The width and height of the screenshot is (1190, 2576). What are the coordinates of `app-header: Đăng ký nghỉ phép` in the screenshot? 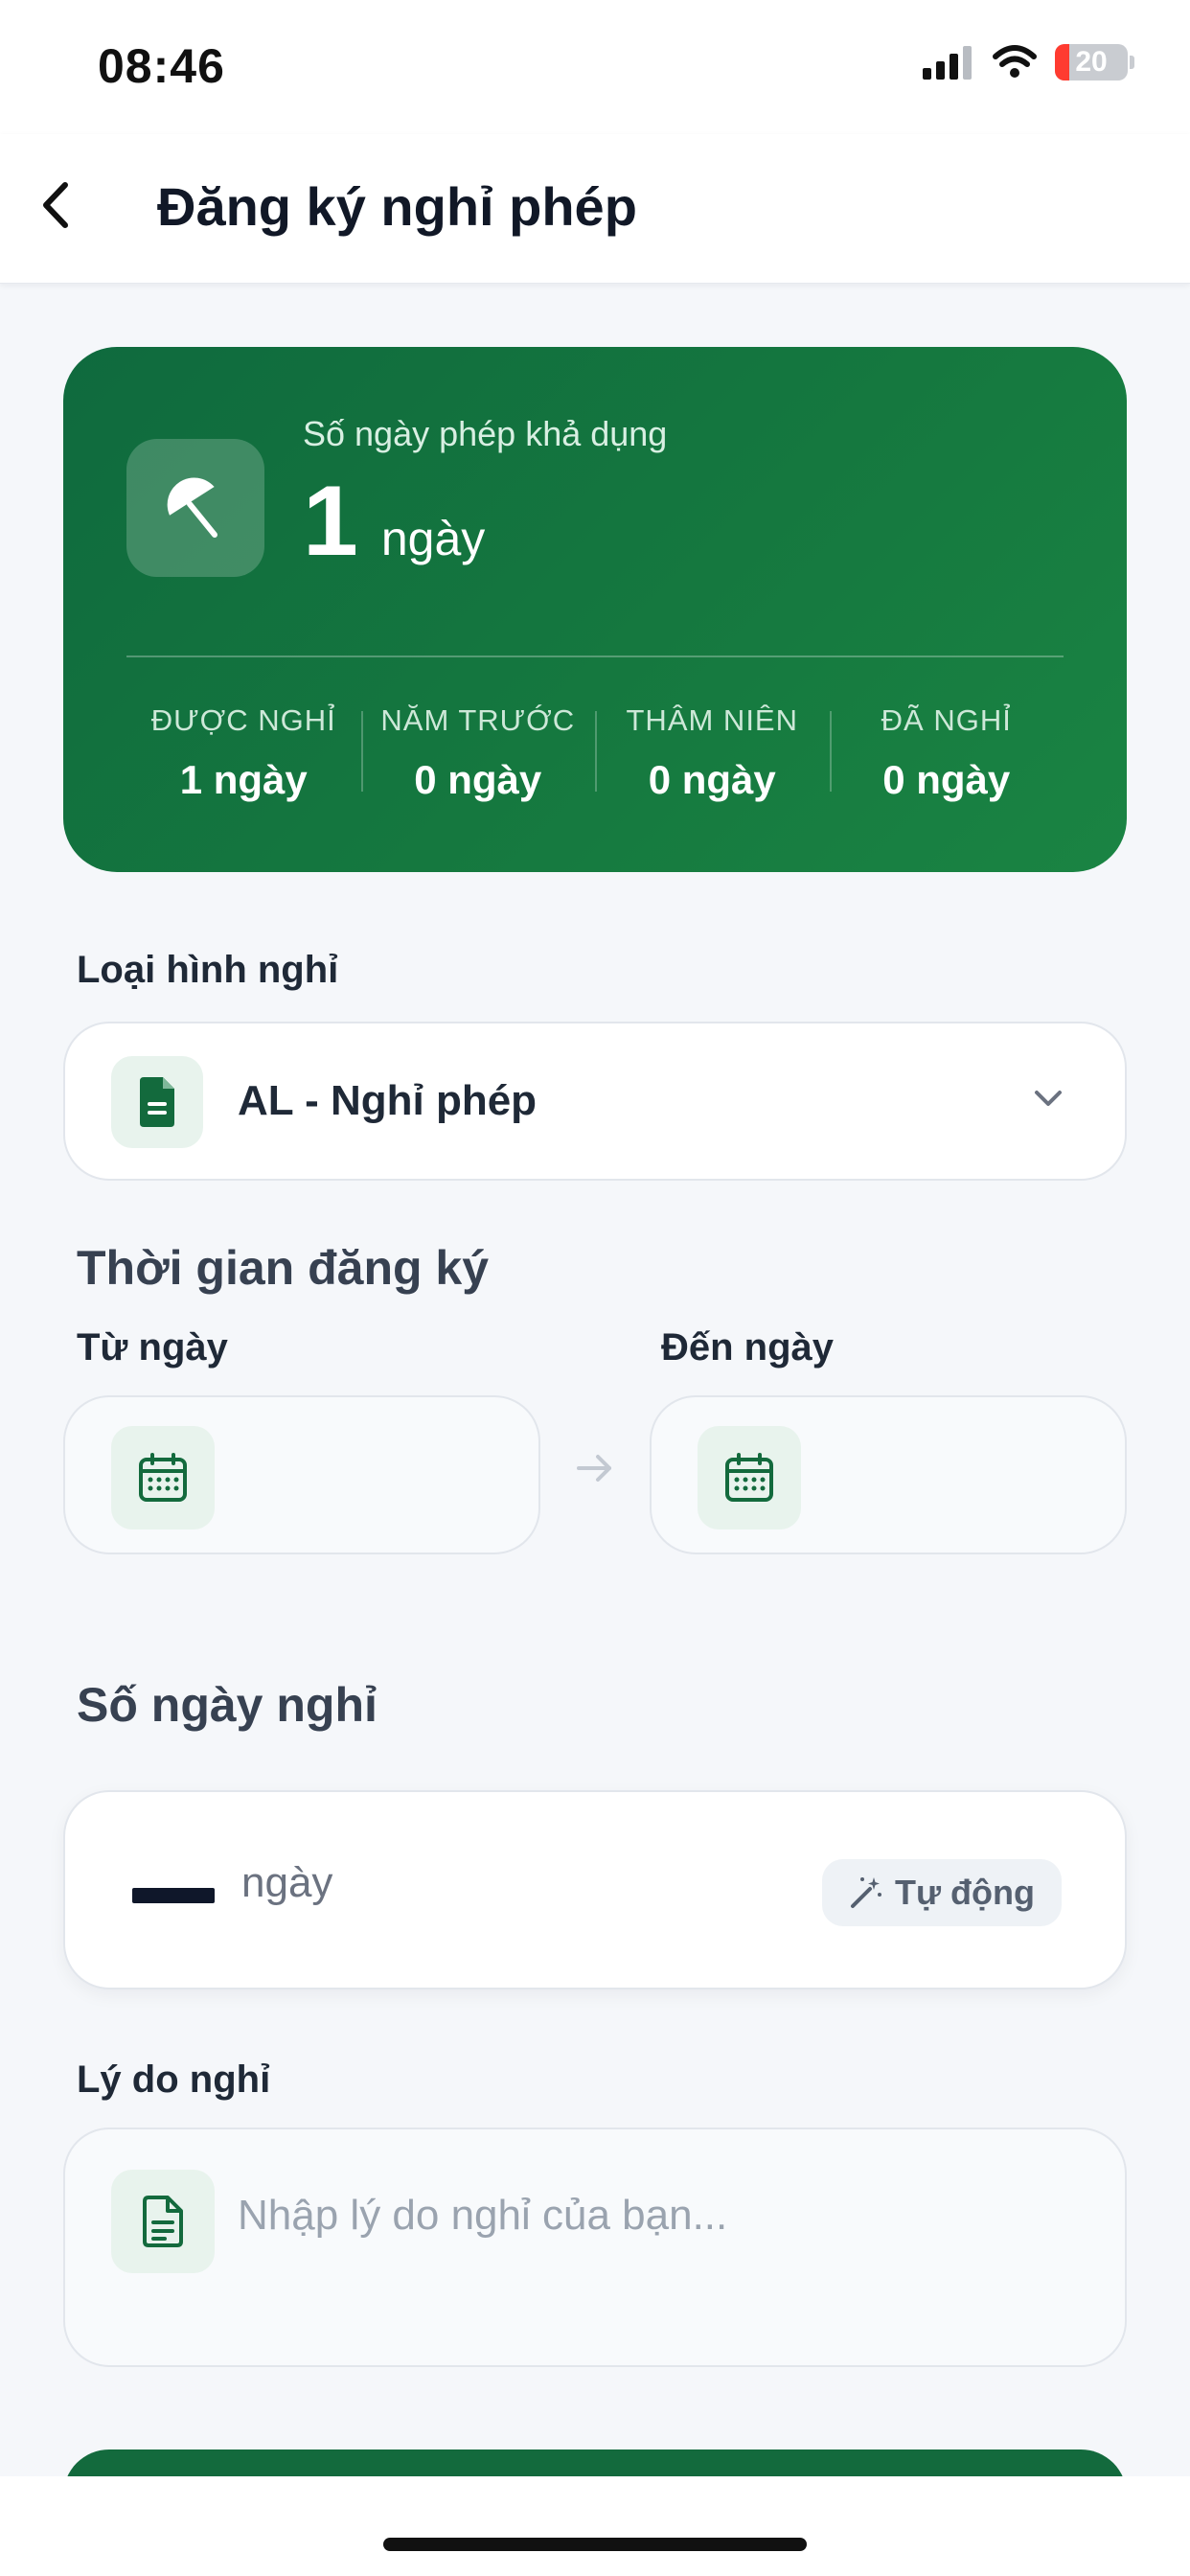 It's located at (595, 209).